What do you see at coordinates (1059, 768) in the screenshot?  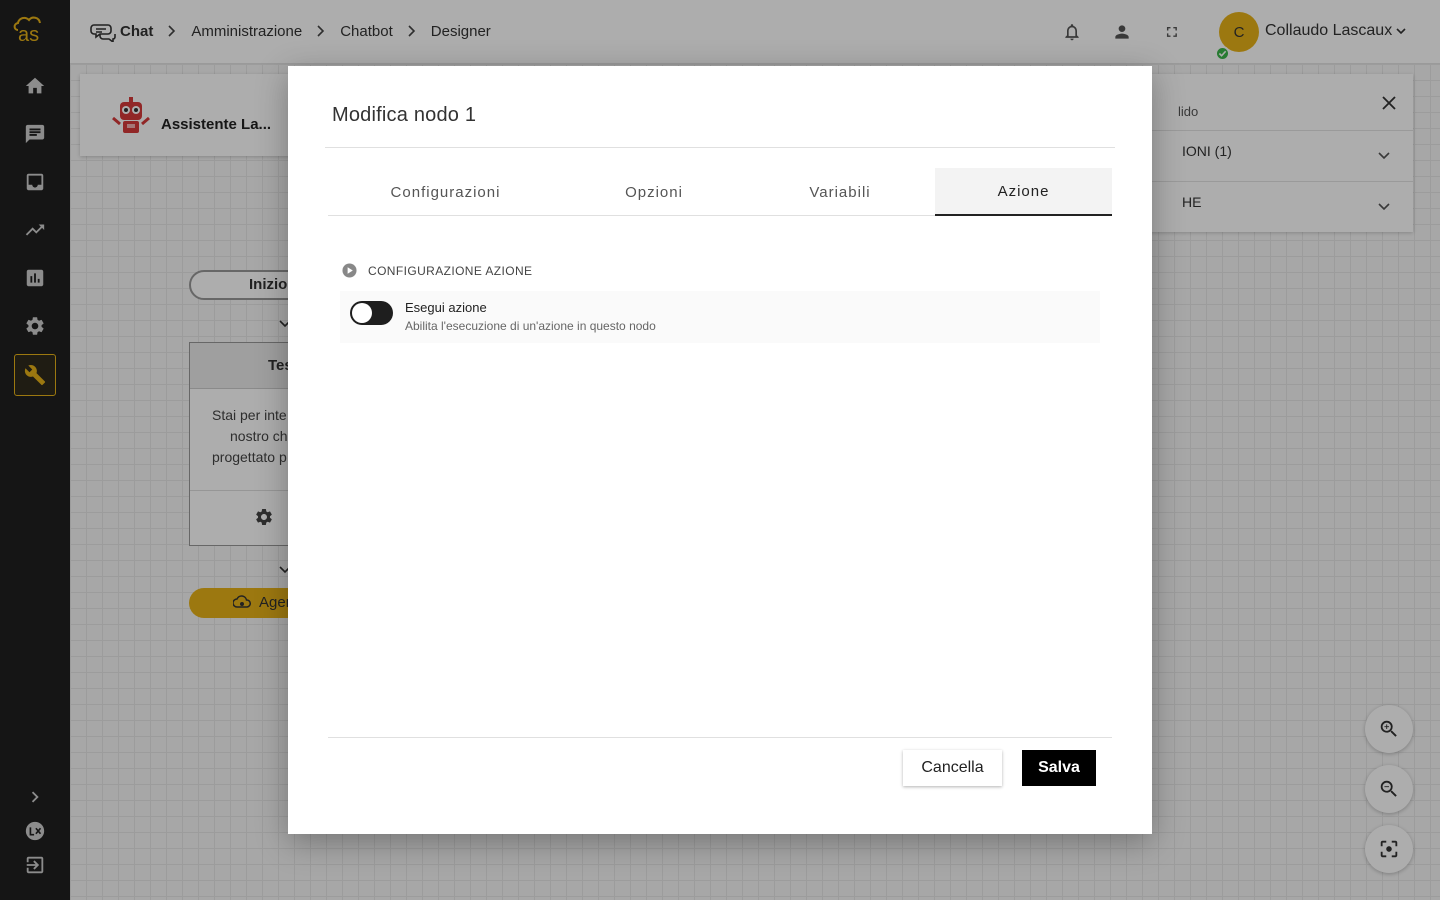 I see `save-button: Salva` at bounding box center [1059, 768].